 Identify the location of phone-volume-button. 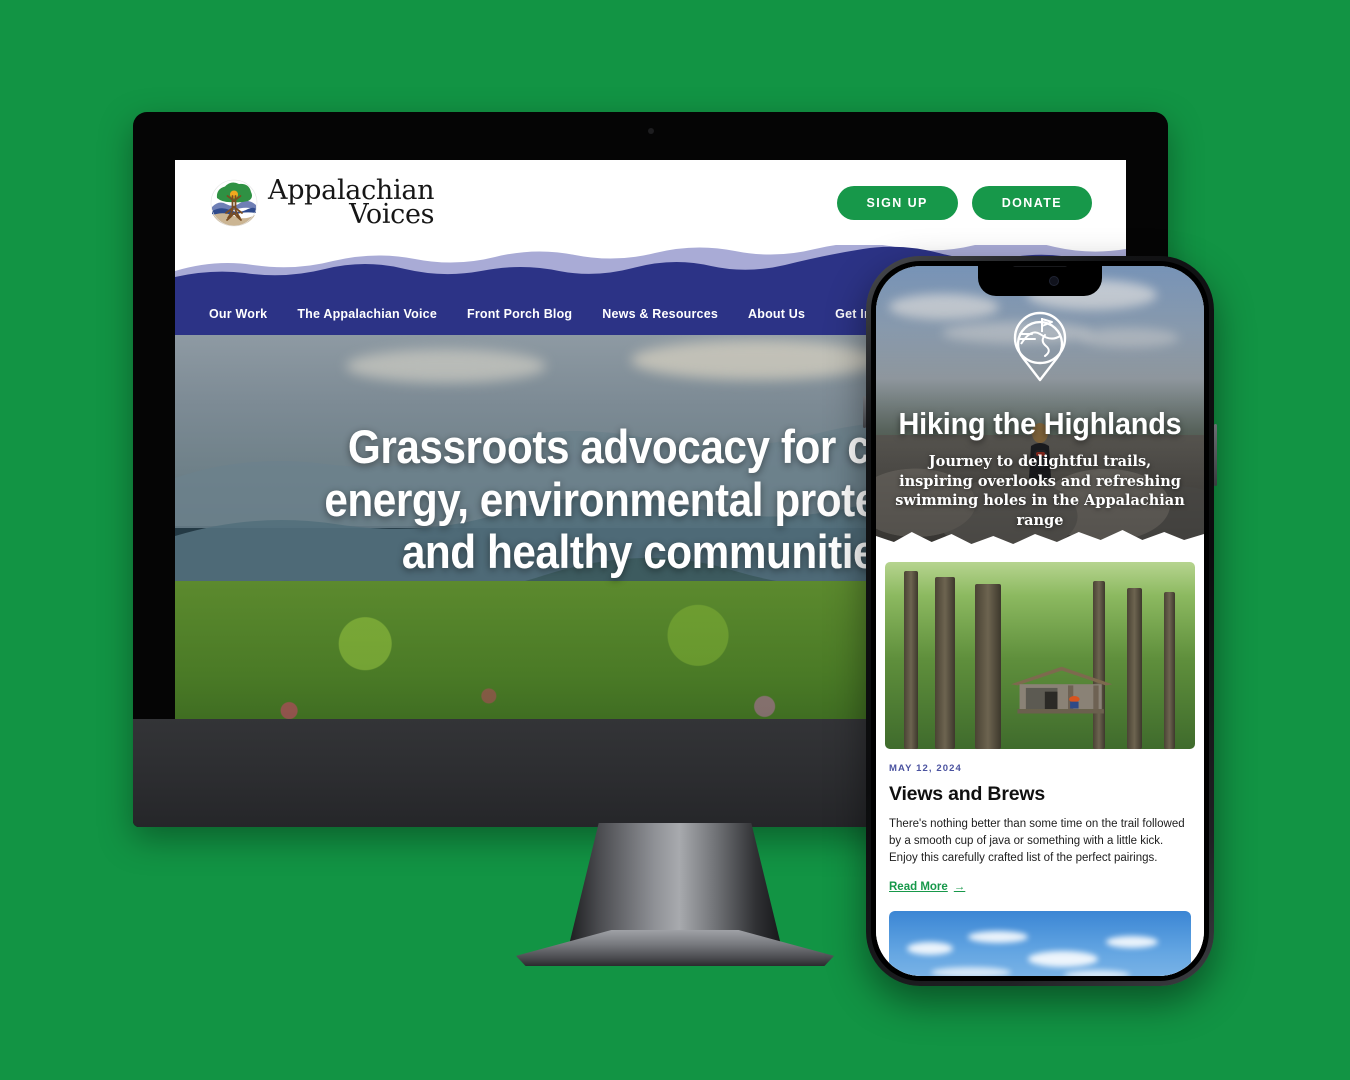
(864, 412).